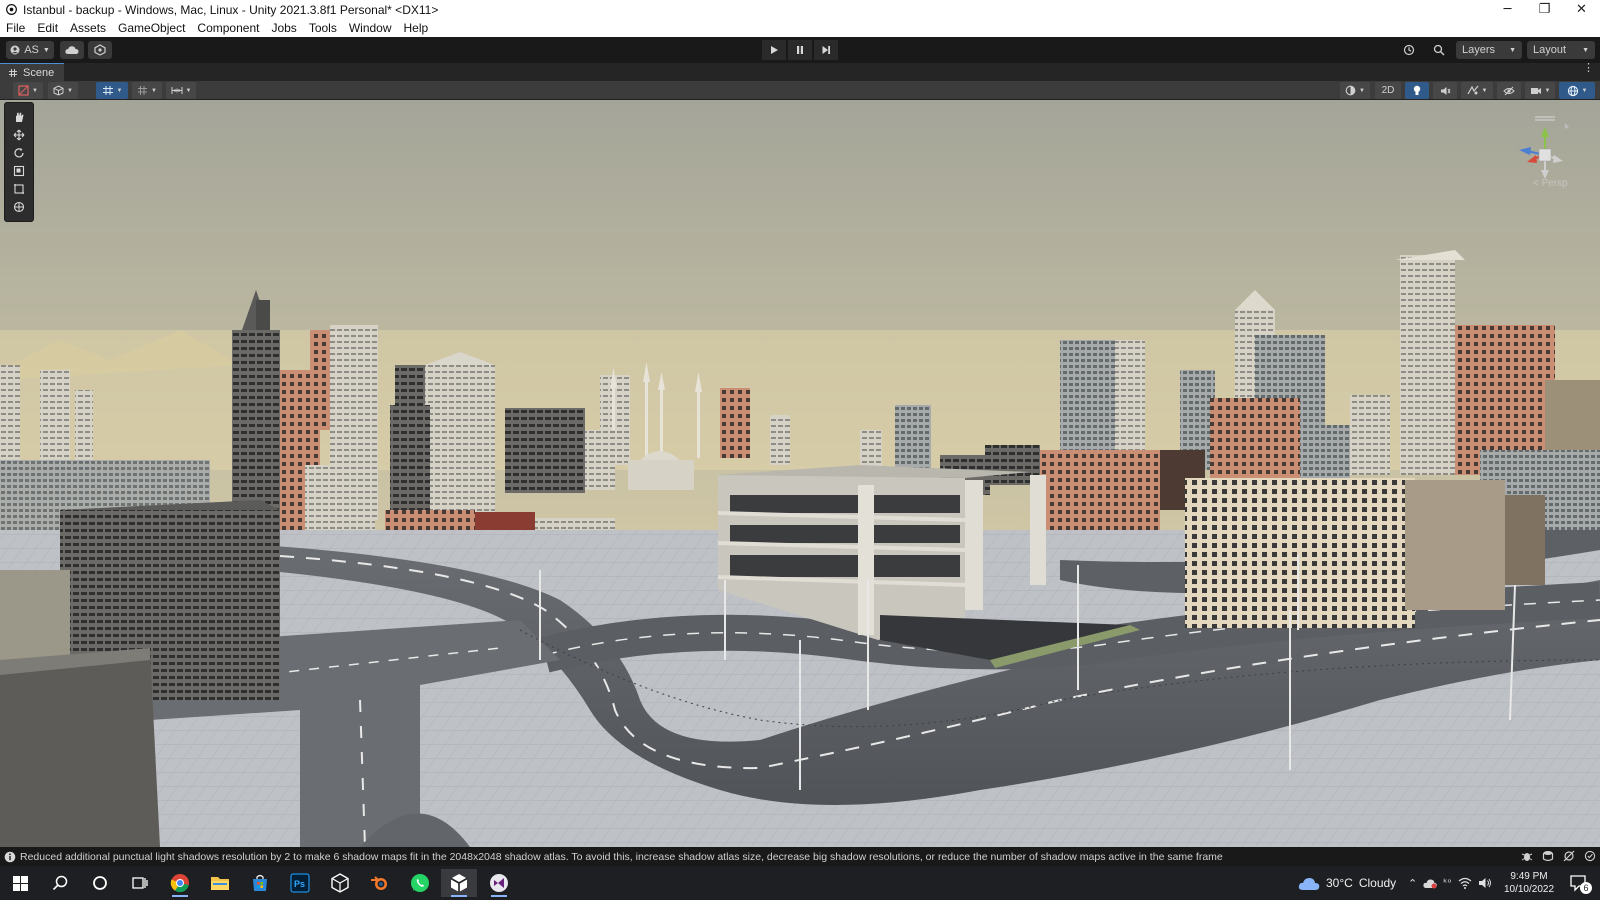  I want to click on pause-button, so click(800, 50).